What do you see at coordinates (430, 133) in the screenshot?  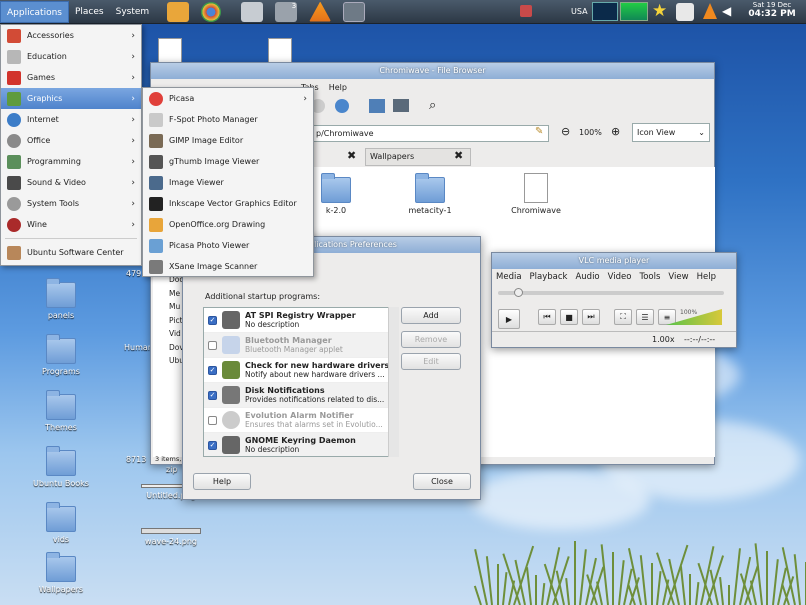 I see `location-field: p/Chromiwave` at bounding box center [430, 133].